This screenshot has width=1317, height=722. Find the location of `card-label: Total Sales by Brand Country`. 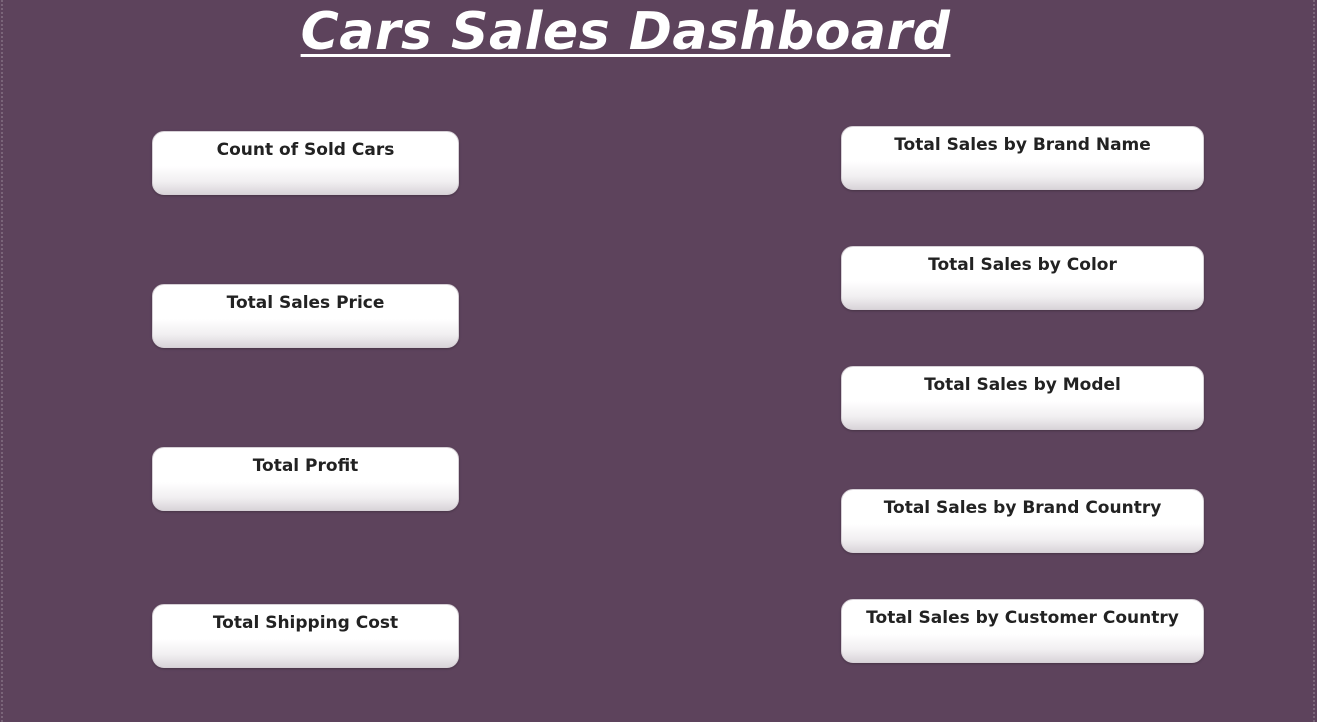

card-label: Total Sales by Brand Country is located at coordinates (1022, 508).